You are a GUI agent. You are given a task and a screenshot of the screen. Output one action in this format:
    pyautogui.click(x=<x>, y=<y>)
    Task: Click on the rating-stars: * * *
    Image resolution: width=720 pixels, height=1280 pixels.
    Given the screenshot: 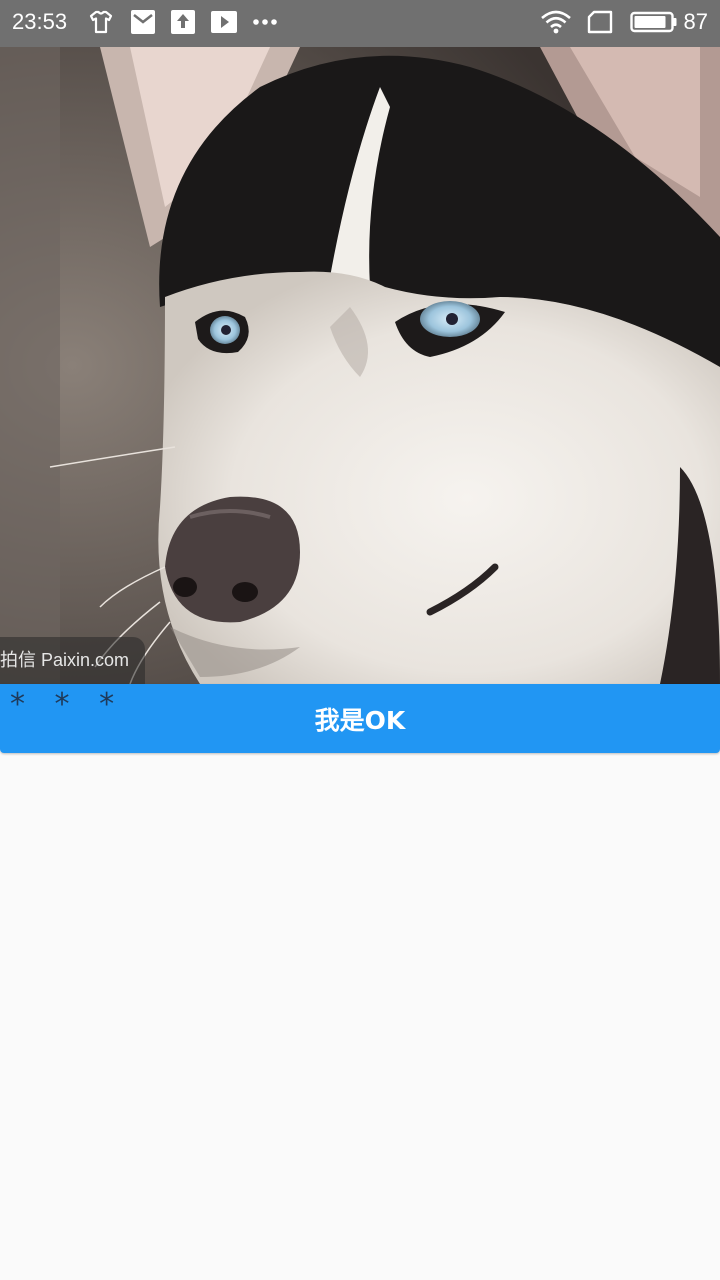 What is the action you would take?
    pyautogui.click(x=67, y=704)
    